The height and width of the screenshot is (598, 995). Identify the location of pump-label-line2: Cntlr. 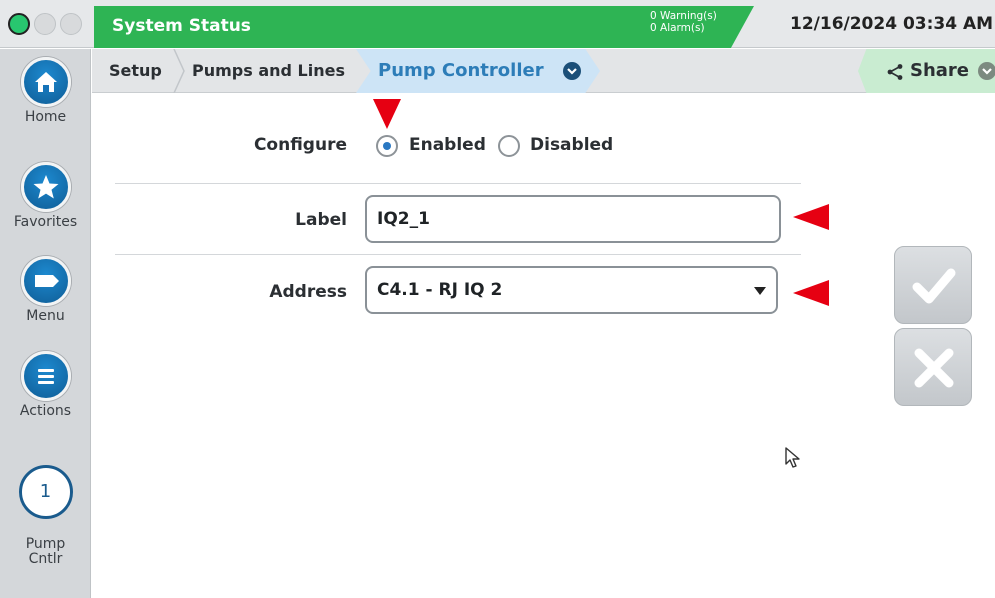
(45, 559).